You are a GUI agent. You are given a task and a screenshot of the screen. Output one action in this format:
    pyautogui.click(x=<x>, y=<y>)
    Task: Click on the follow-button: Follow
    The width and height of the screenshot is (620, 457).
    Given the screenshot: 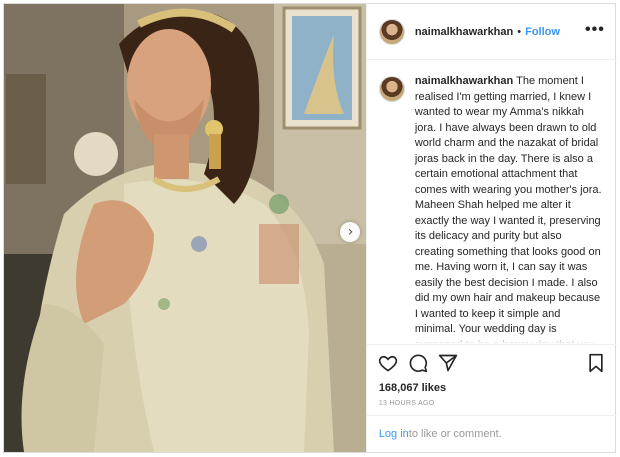 What is the action you would take?
    pyautogui.click(x=542, y=32)
    